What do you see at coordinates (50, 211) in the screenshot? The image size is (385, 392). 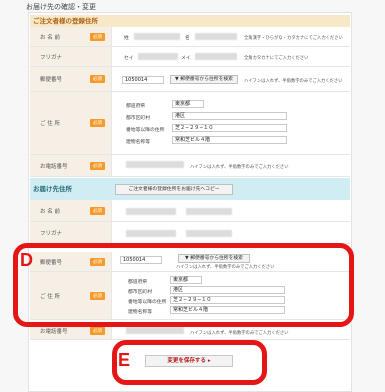 I see `delivery-name-label: お 名 前` at bounding box center [50, 211].